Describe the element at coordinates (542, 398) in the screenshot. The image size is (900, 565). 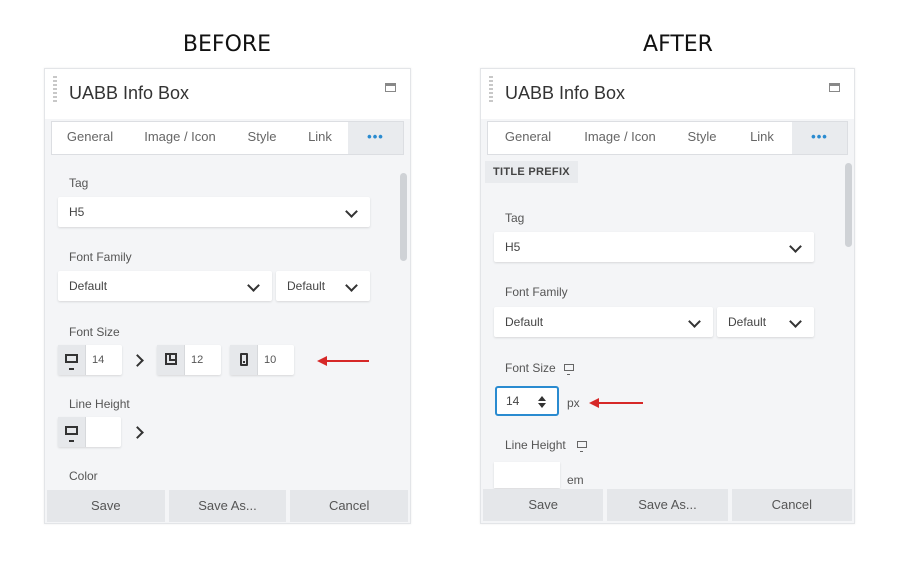
I see `spin-up-icon` at that location.